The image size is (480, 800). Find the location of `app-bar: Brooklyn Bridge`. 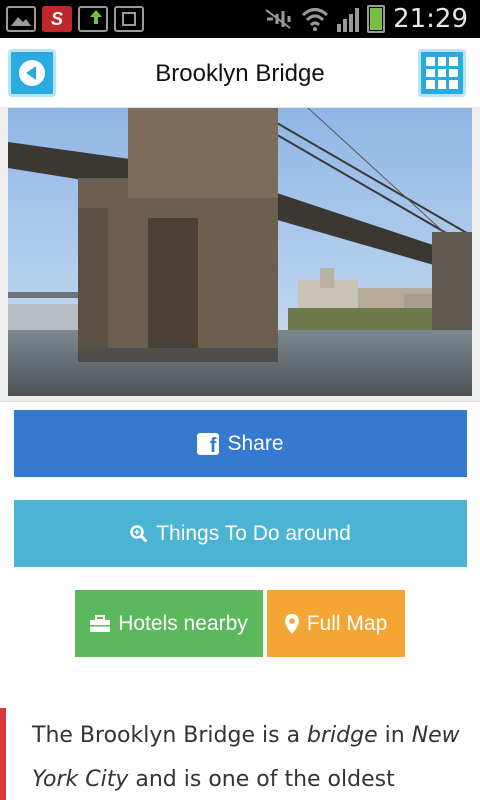

app-bar: Brooklyn Bridge is located at coordinates (240, 73).